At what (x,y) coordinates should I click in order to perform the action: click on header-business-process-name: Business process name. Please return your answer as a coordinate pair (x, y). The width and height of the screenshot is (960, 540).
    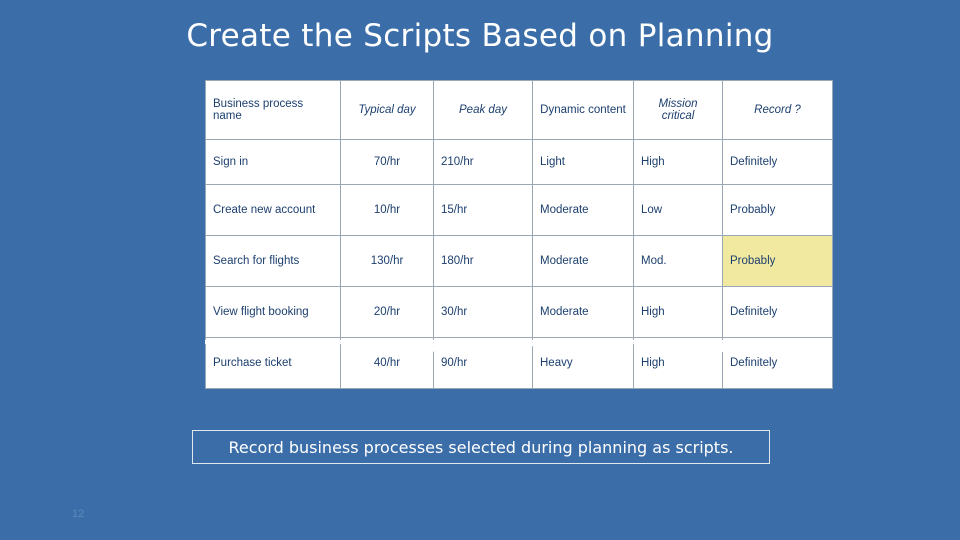
    Looking at the image, I should click on (273, 110).